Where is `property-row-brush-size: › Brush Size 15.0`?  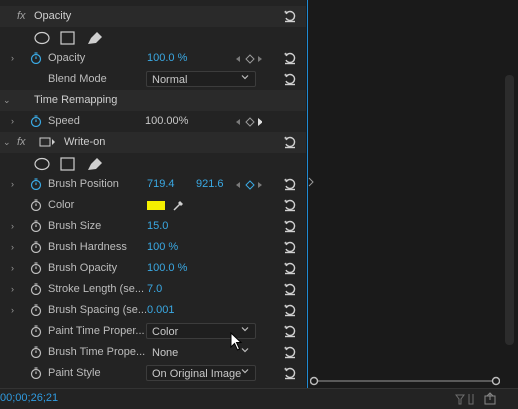 property-row-brush-size: › Brush Size 15.0 is located at coordinates (153, 226).